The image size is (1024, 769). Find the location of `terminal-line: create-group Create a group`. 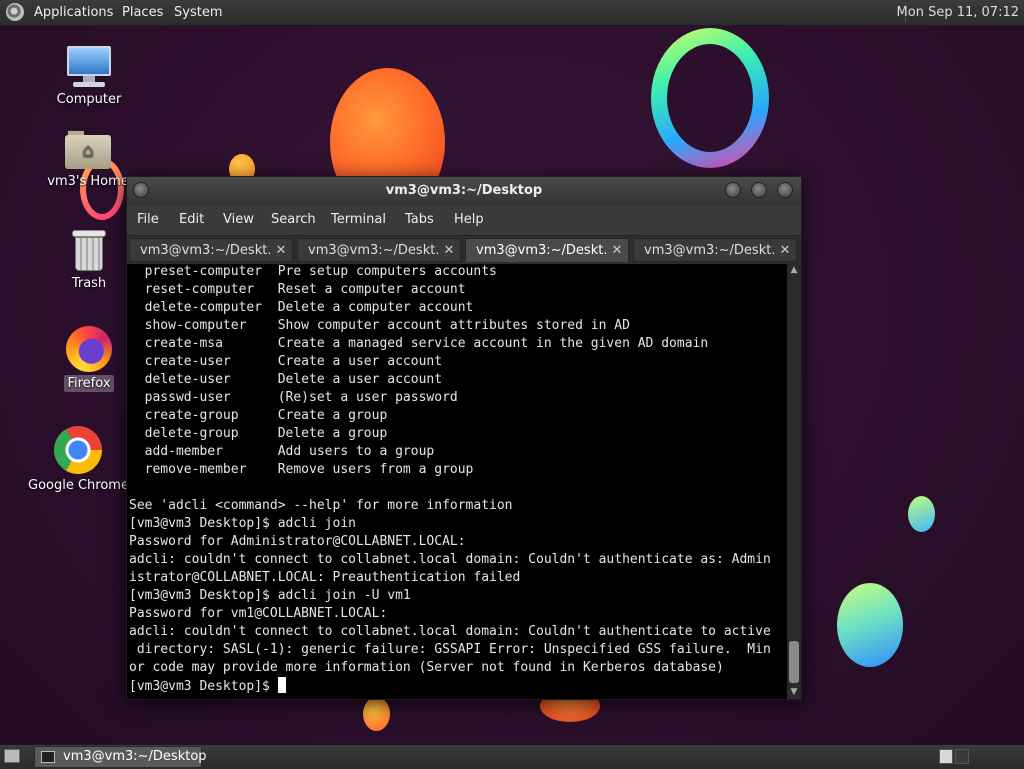

terminal-line: create-group Create a group is located at coordinates (258, 415).